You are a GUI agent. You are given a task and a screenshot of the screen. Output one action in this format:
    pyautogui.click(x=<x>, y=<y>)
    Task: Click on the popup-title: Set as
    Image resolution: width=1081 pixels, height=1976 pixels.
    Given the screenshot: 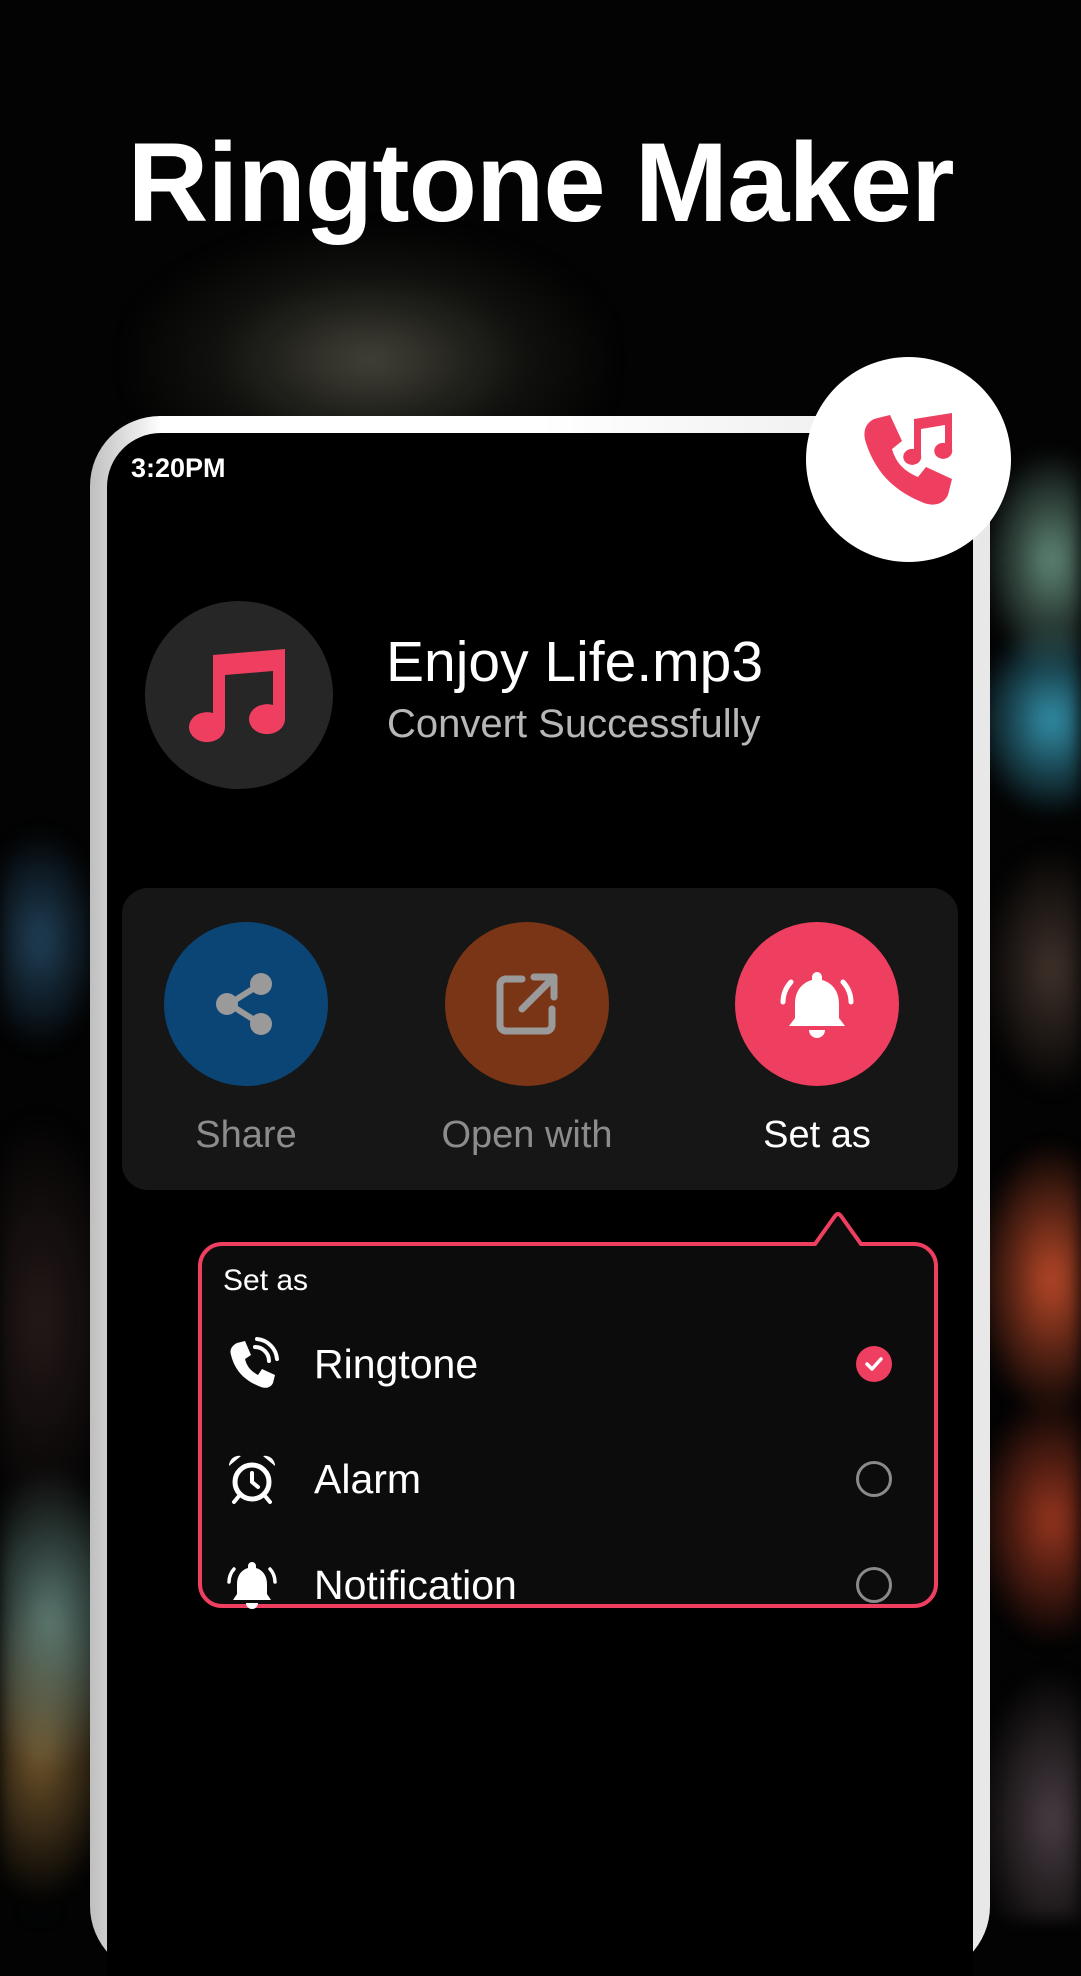 What is the action you would take?
    pyautogui.click(x=266, y=1280)
    